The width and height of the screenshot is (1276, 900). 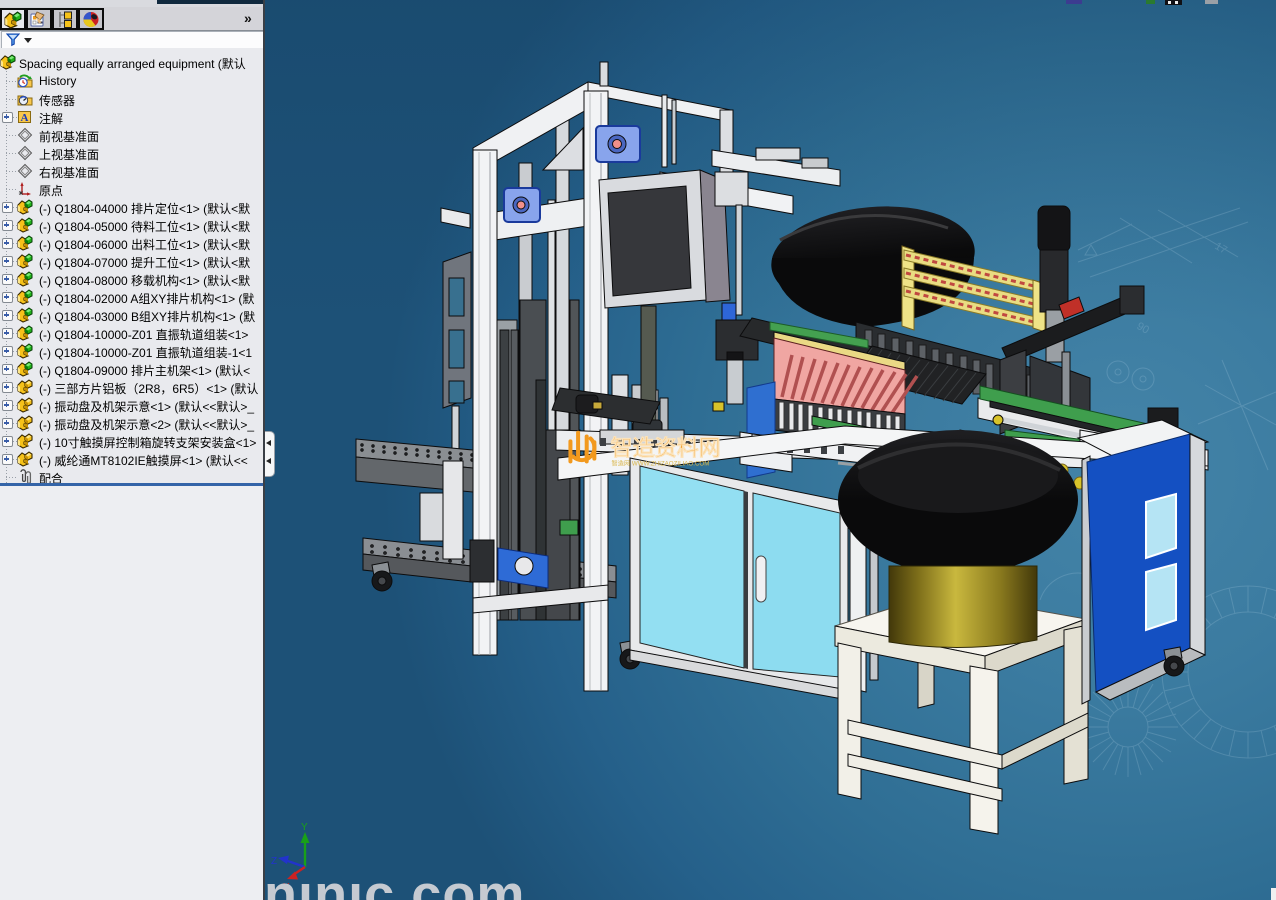 I want to click on svg-text: Y, so click(x=304, y=827).